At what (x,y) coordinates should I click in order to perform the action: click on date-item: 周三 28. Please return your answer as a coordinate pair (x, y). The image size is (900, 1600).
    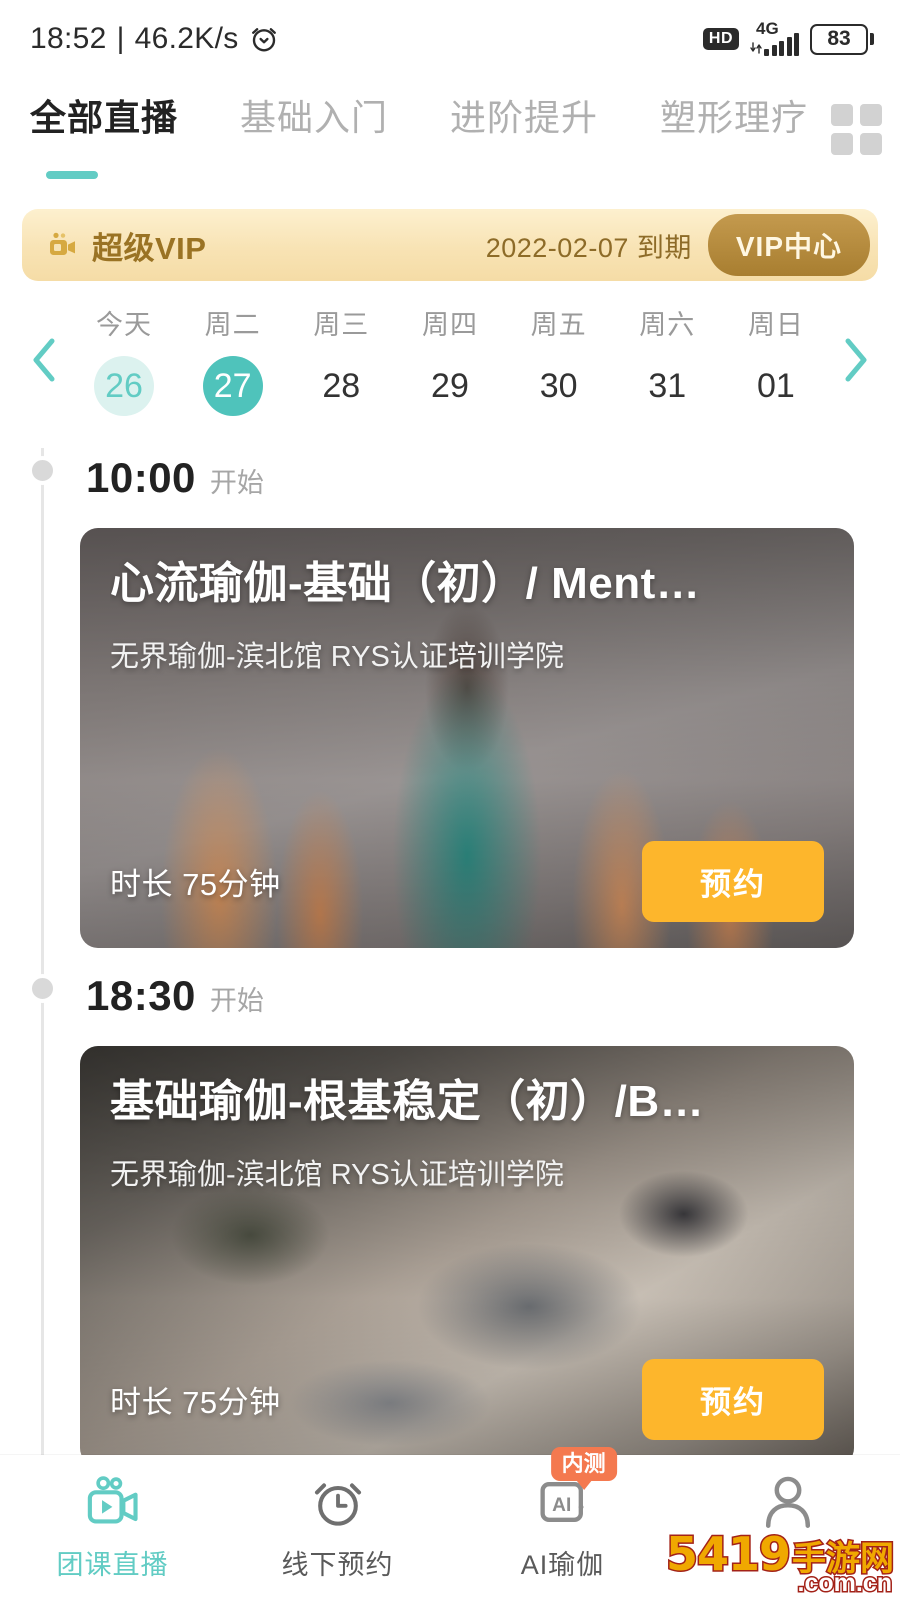
    Looking at the image, I should click on (341, 359).